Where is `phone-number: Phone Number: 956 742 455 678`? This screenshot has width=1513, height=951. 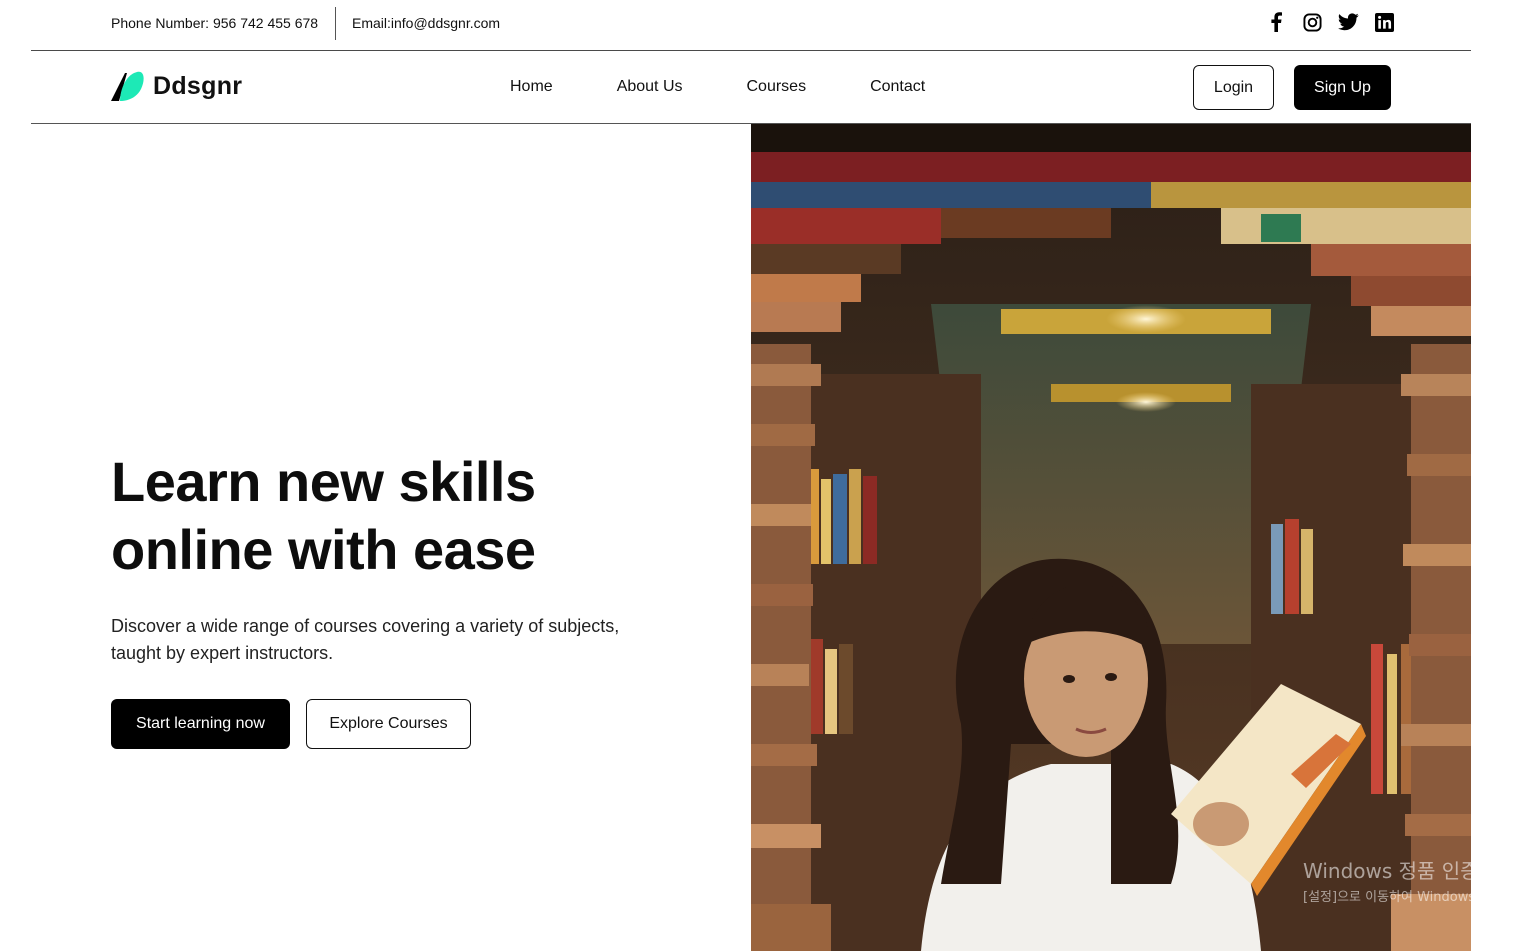 phone-number: Phone Number: 956 742 455 678 is located at coordinates (215, 23).